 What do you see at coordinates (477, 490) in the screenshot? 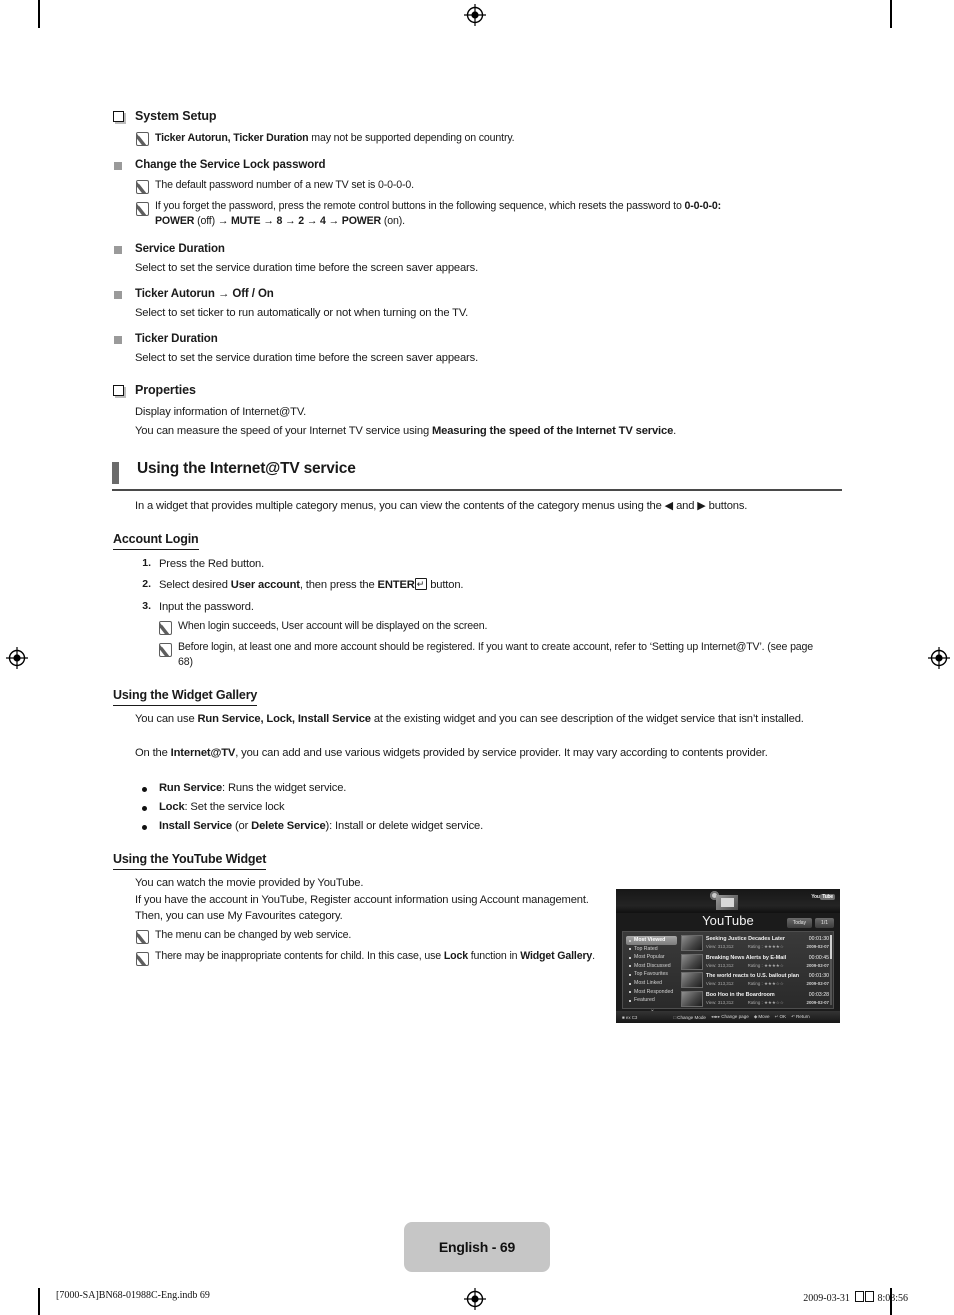
I see `band-rule` at bounding box center [477, 490].